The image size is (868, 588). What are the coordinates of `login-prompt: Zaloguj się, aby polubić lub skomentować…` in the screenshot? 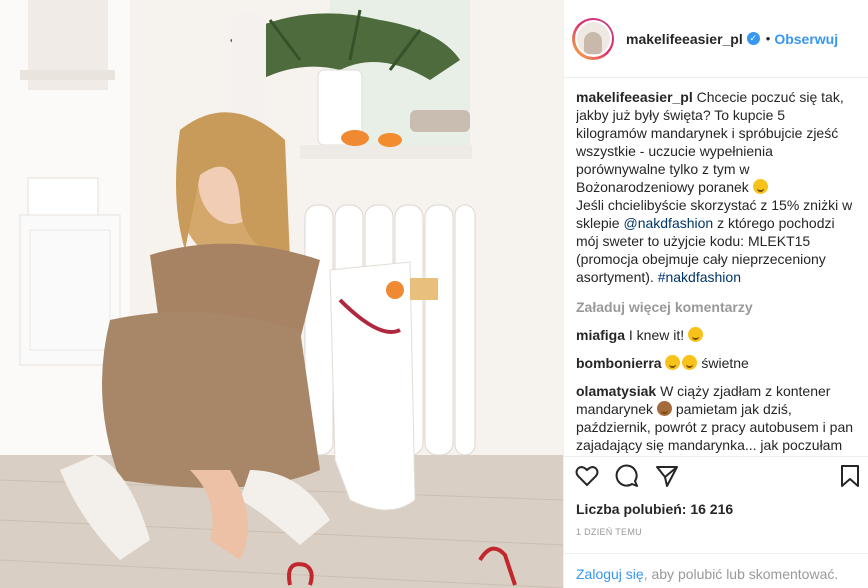 It's located at (716, 570).